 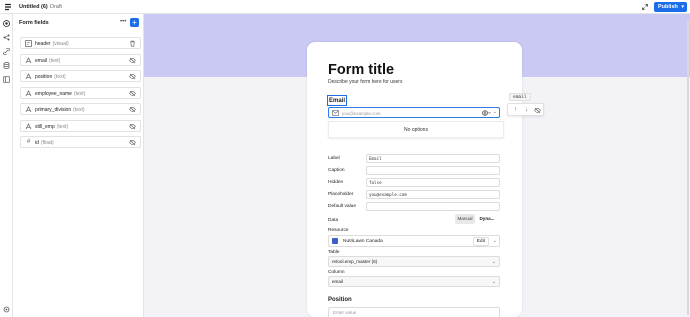 I want to click on field-item-employee-name: employee_name (text), so click(x=80, y=93).